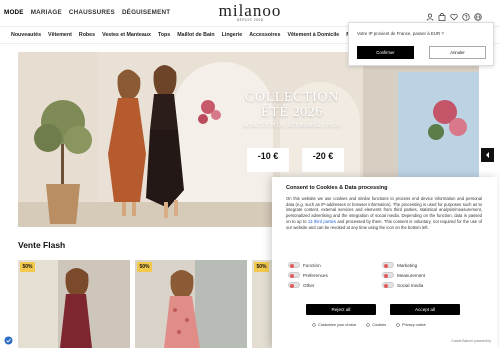 The height and width of the screenshot is (348, 500). I want to click on reject-all-button: Reject all, so click(341, 309).